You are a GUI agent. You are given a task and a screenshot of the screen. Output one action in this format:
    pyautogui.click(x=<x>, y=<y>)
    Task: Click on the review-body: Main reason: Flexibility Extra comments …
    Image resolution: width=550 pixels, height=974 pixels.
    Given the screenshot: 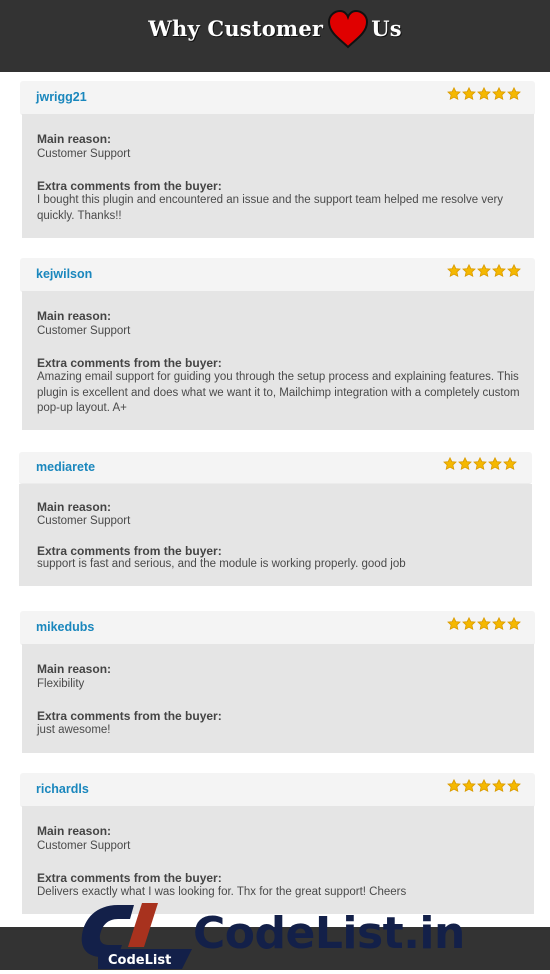 What is the action you would take?
    pyautogui.click(x=278, y=698)
    